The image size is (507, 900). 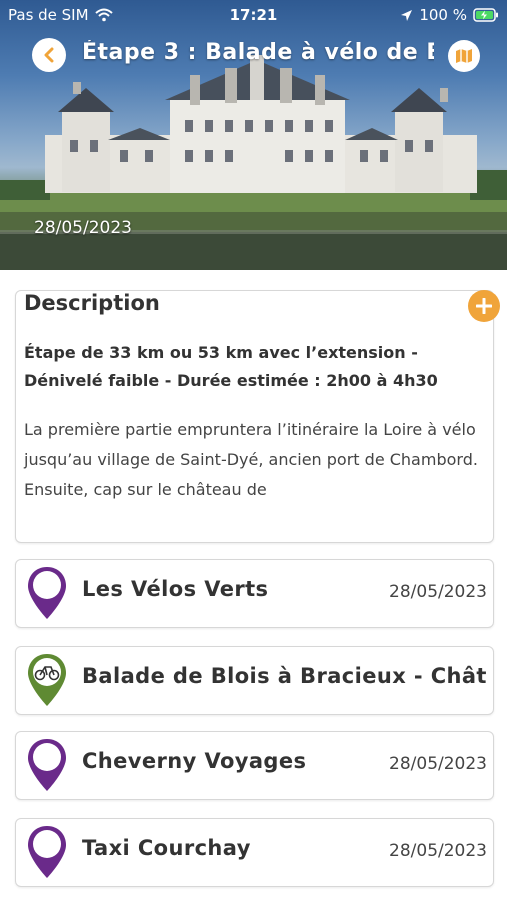 What do you see at coordinates (83, 228) in the screenshot?
I see `hero-date: 28/05/2023` at bounding box center [83, 228].